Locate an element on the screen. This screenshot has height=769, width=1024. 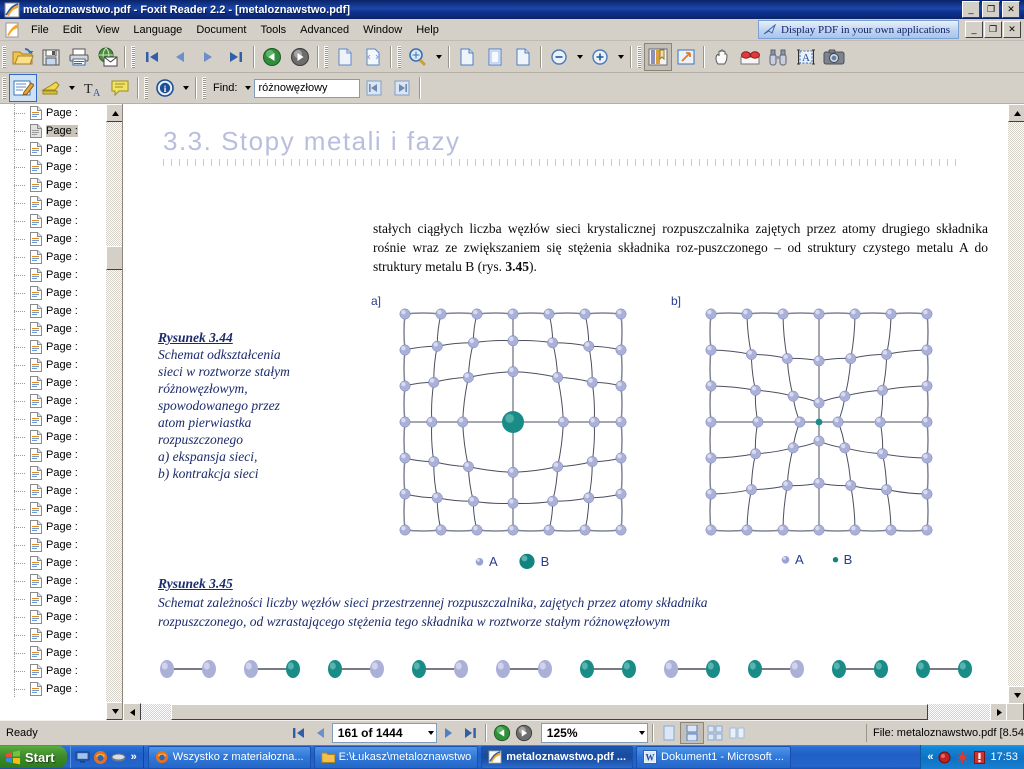
find-options-dropdown is located at coordinates (247, 88).